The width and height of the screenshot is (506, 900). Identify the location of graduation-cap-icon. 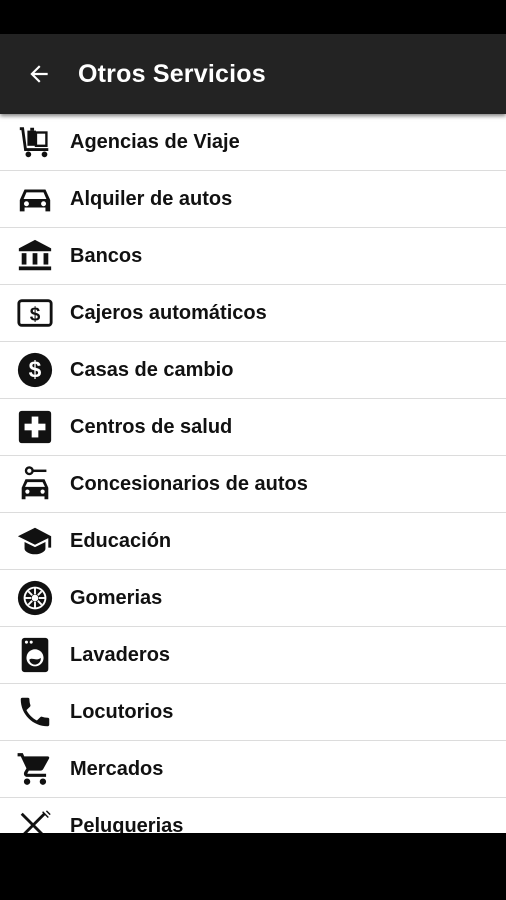
(35, 541).